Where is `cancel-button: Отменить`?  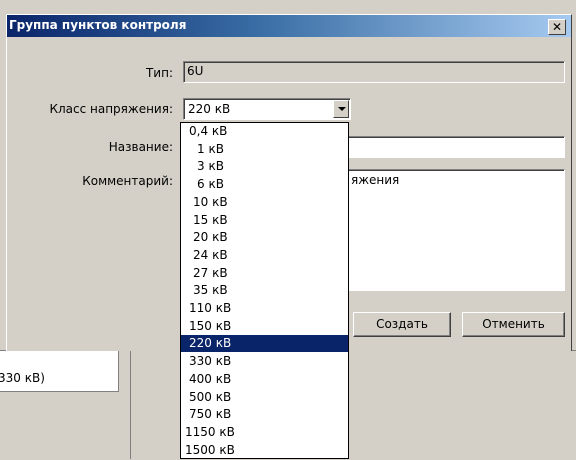 cancel-button: Отменить is located at coordinates (513, 324).